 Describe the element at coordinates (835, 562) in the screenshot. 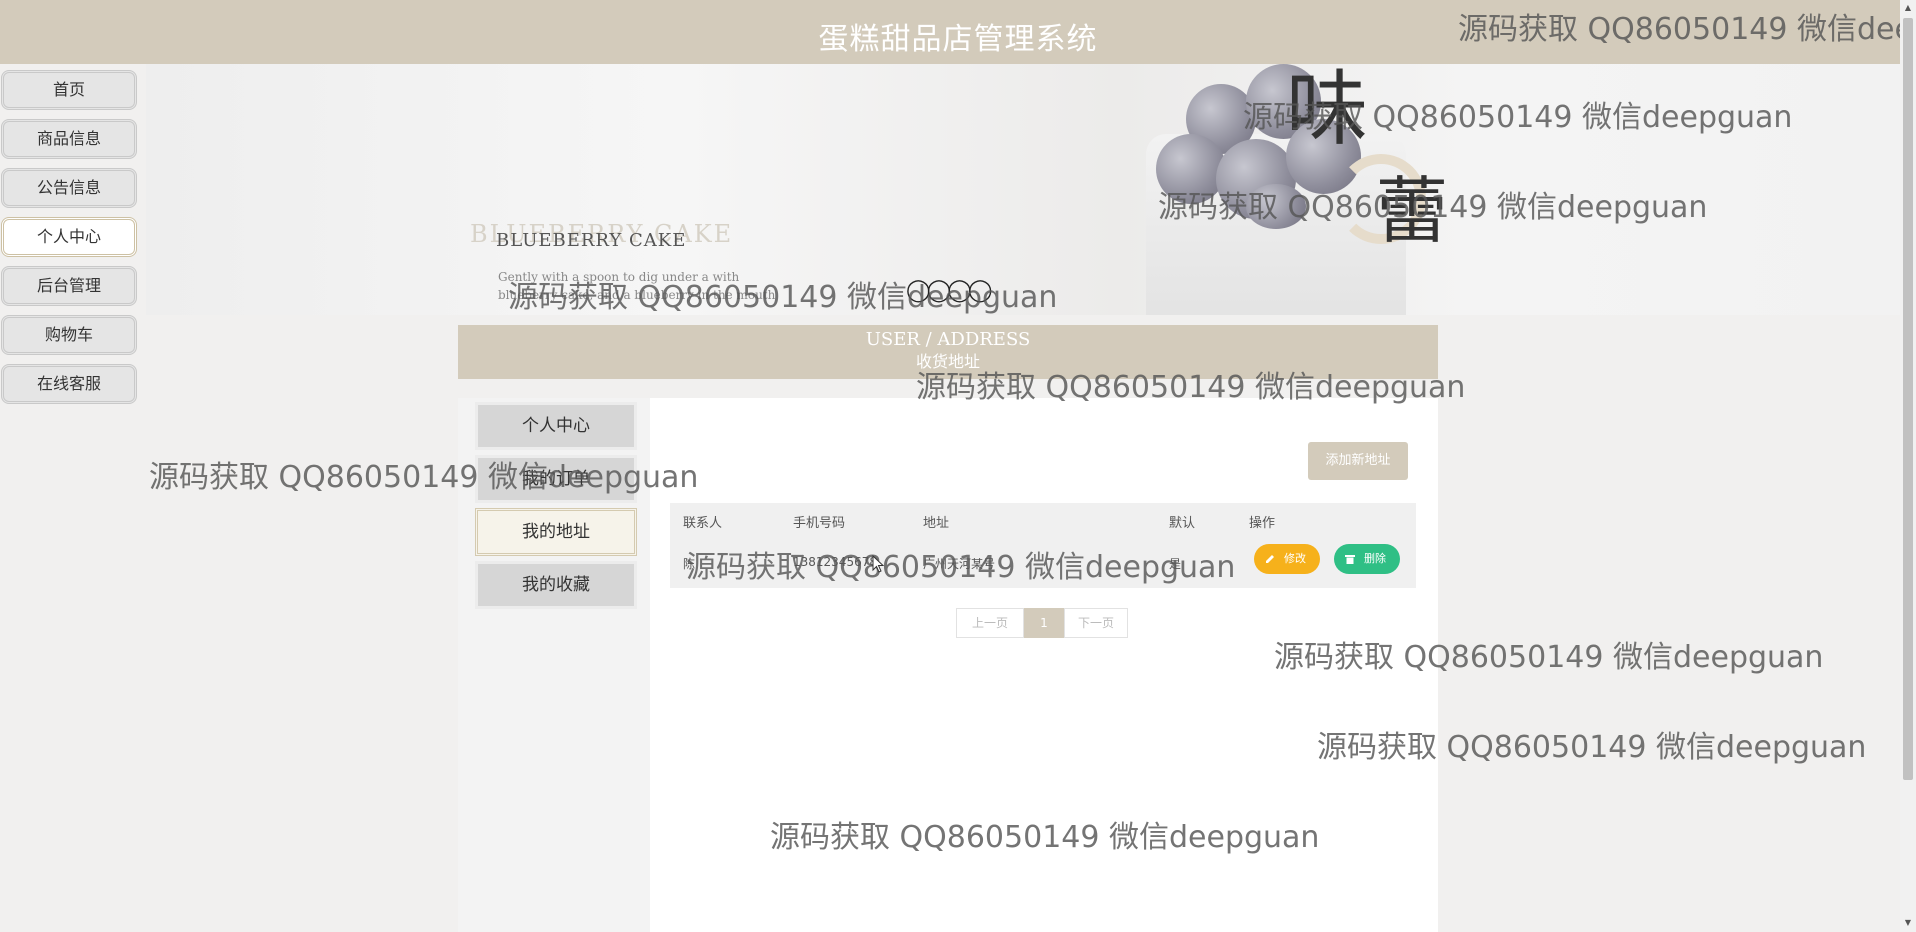

I see `row-phone: 13812345678` at that location.